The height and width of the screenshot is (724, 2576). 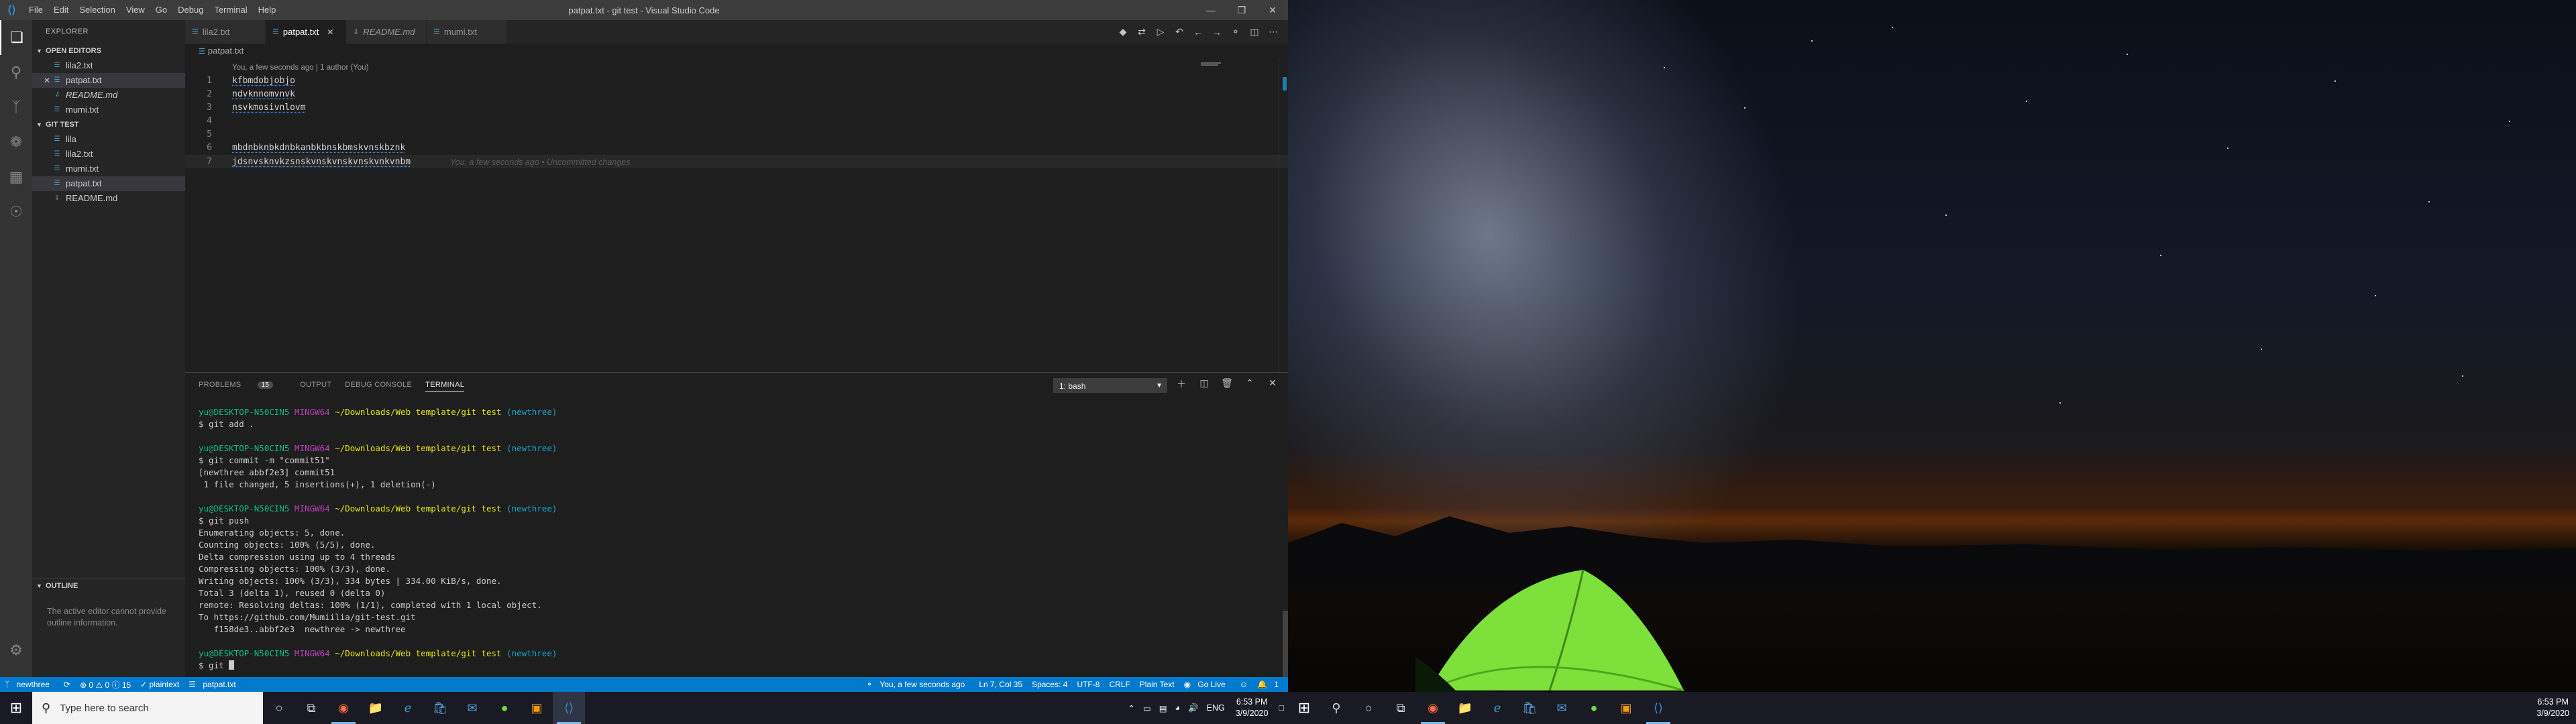 What do you see at coordinates (445, 387) in the screenshot?
I see `tab-terminal: TERMINAL` at bounding box center [445, 387].